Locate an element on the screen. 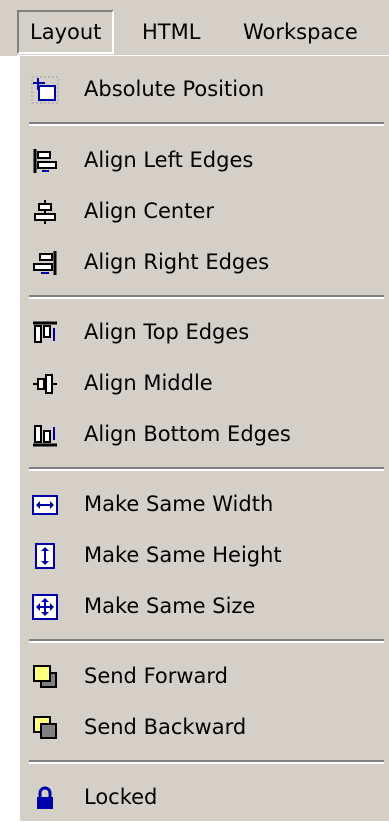 This screenshot has height=822, width=389. menu-item-label: Locked is located at coordinates (121, 797).